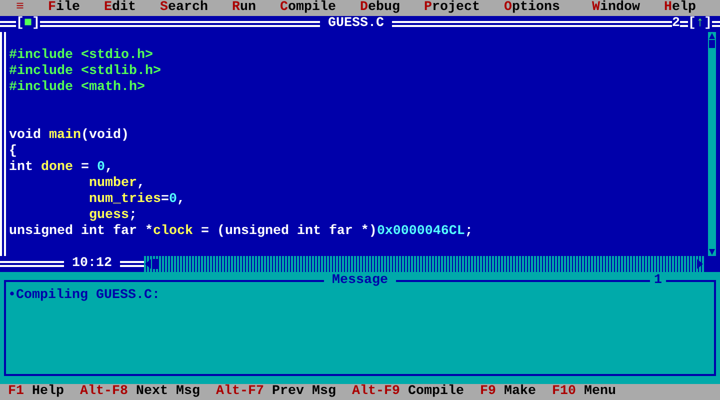 This screenshot has width=720, height=400. What do you see at coordinates (380, 8) in the screenshot?
I see `menu-item: Debug` at bounding box center [380, 8].